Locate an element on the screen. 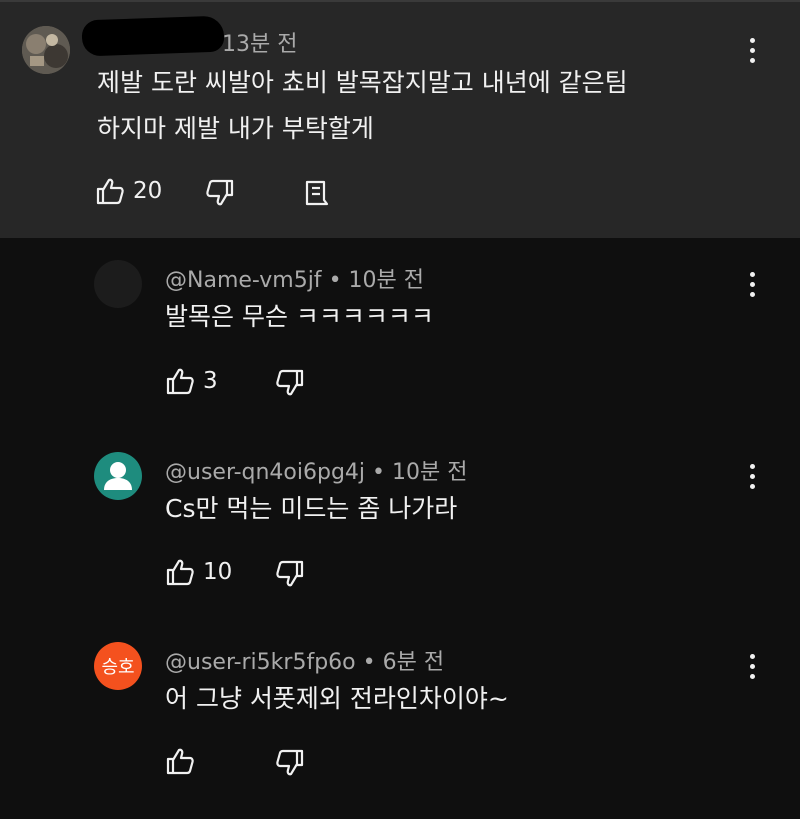 The width and height of the screenshot is (800, 819). reply-actions is located at coordinates (245, 762).